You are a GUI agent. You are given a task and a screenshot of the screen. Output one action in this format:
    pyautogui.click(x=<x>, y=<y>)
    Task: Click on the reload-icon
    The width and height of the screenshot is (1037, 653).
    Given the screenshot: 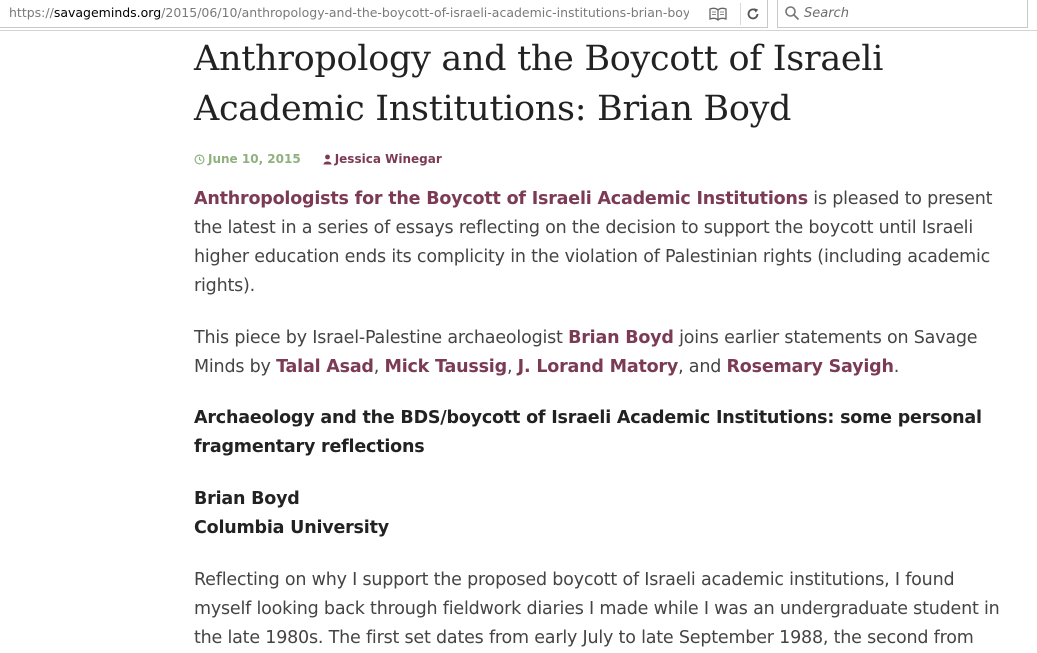 What is the action you would take?
    pyautogui.click(x=753, y=14)
    